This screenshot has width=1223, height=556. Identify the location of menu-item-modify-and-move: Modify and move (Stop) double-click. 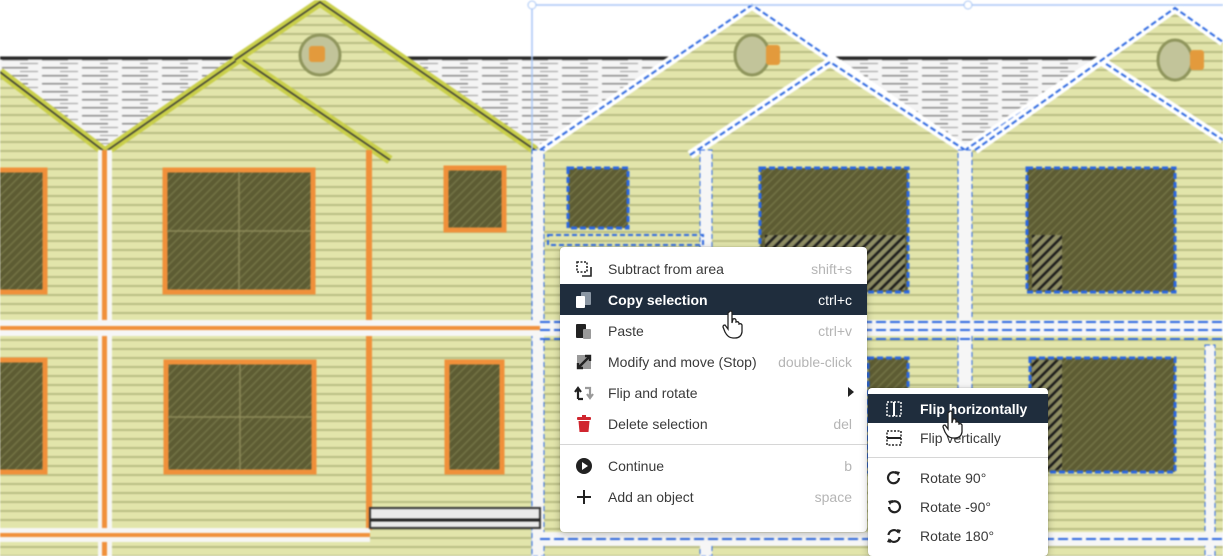
(713, 361).